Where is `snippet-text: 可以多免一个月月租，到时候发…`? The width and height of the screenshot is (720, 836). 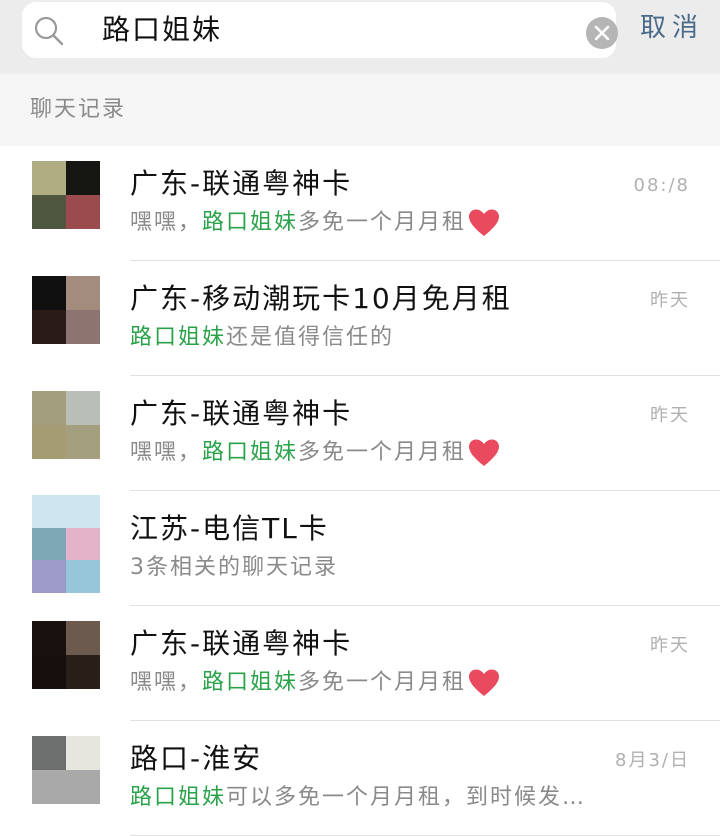 snippet-text: 可以多免一个月月租，到时候发… is located at coordinates (406, 797).